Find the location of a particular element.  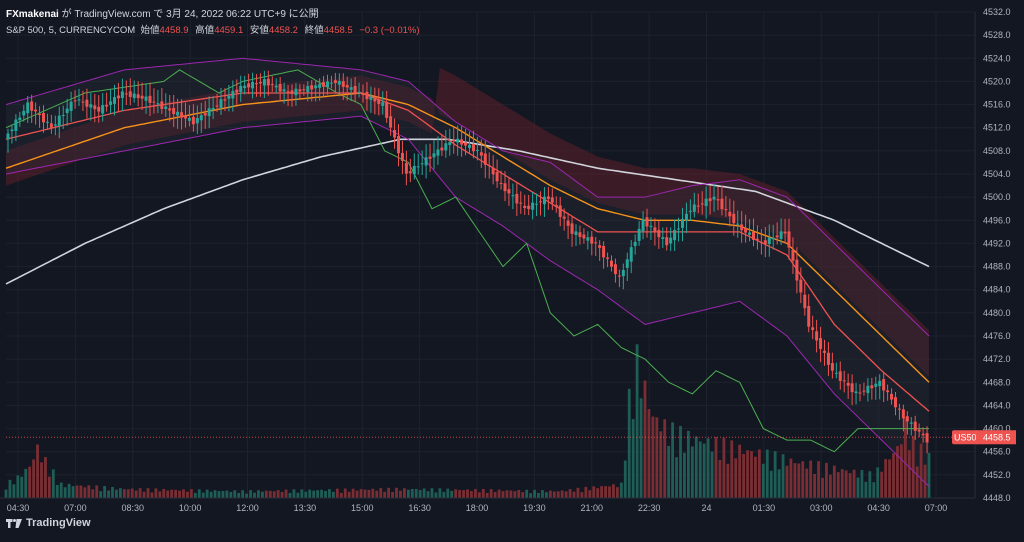

y-tick-label: 4468.0 is located at coordinates (997, 382).